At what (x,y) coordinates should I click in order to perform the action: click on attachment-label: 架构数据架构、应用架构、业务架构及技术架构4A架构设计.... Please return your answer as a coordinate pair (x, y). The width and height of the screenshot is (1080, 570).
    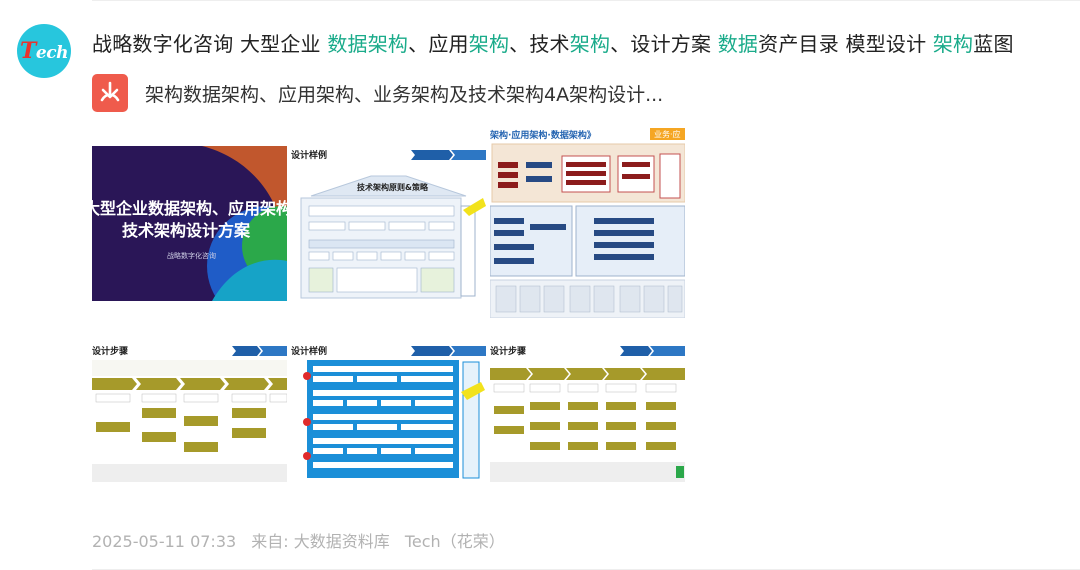
    Looking at the image, I should click on (404, 94).